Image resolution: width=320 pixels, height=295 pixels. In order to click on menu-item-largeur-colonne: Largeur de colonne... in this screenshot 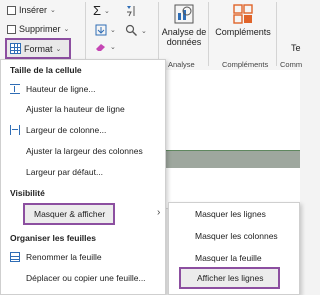, I will do `click(58, 130)`.